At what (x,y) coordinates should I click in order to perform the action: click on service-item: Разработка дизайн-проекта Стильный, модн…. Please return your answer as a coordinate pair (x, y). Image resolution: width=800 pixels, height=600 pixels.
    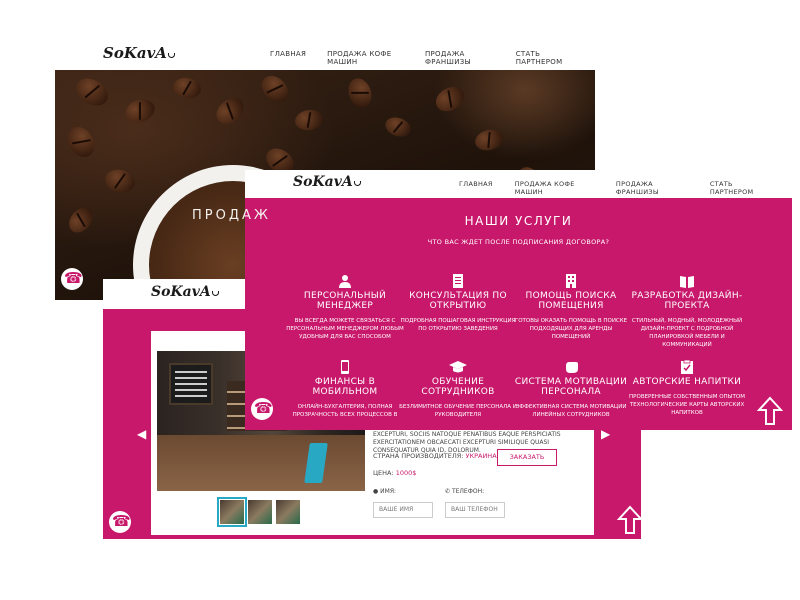
    Looking at the image, I should click on (687, 311).